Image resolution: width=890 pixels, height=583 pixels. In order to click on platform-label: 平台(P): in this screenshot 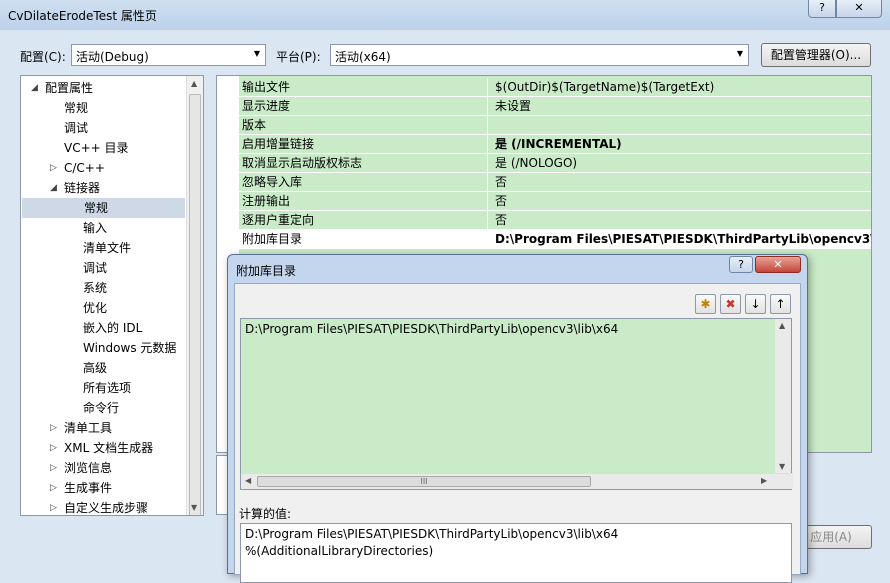, I will do `click(298, 57)`.